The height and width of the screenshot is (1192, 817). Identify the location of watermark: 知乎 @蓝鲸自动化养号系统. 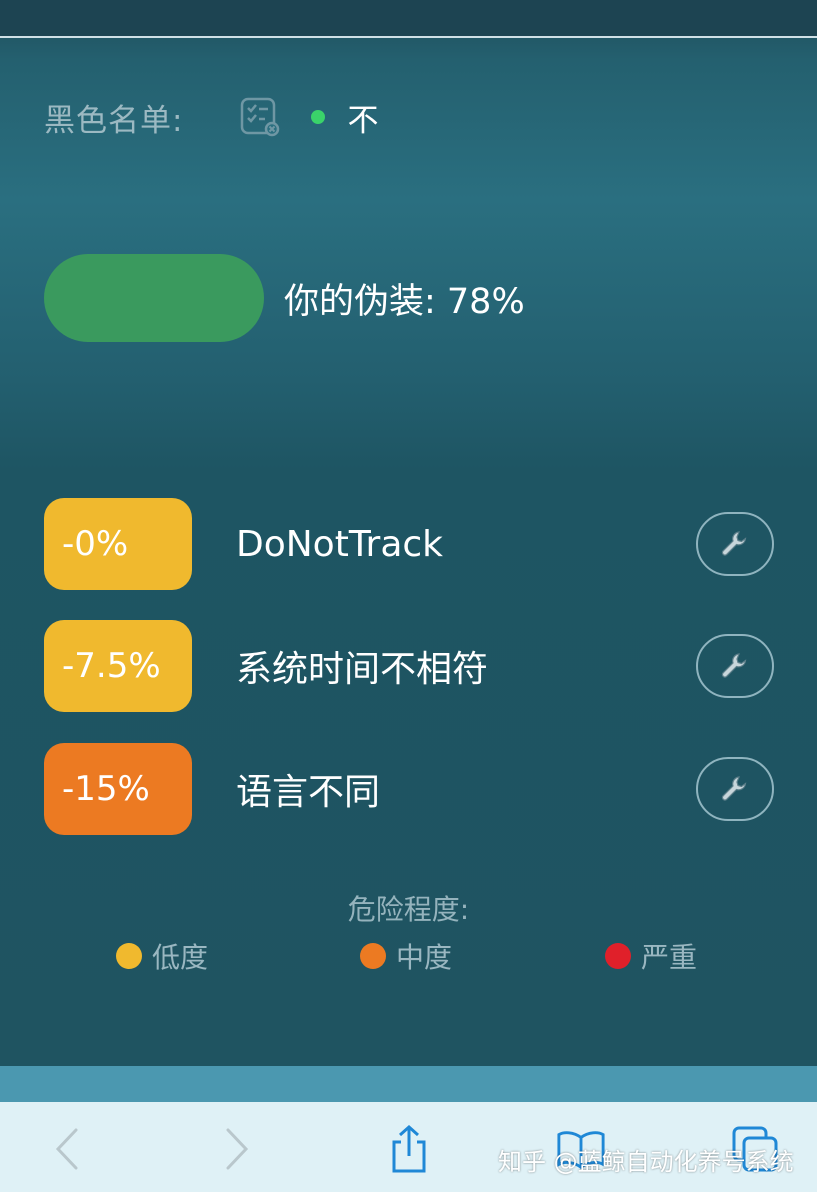
(646, 1162).